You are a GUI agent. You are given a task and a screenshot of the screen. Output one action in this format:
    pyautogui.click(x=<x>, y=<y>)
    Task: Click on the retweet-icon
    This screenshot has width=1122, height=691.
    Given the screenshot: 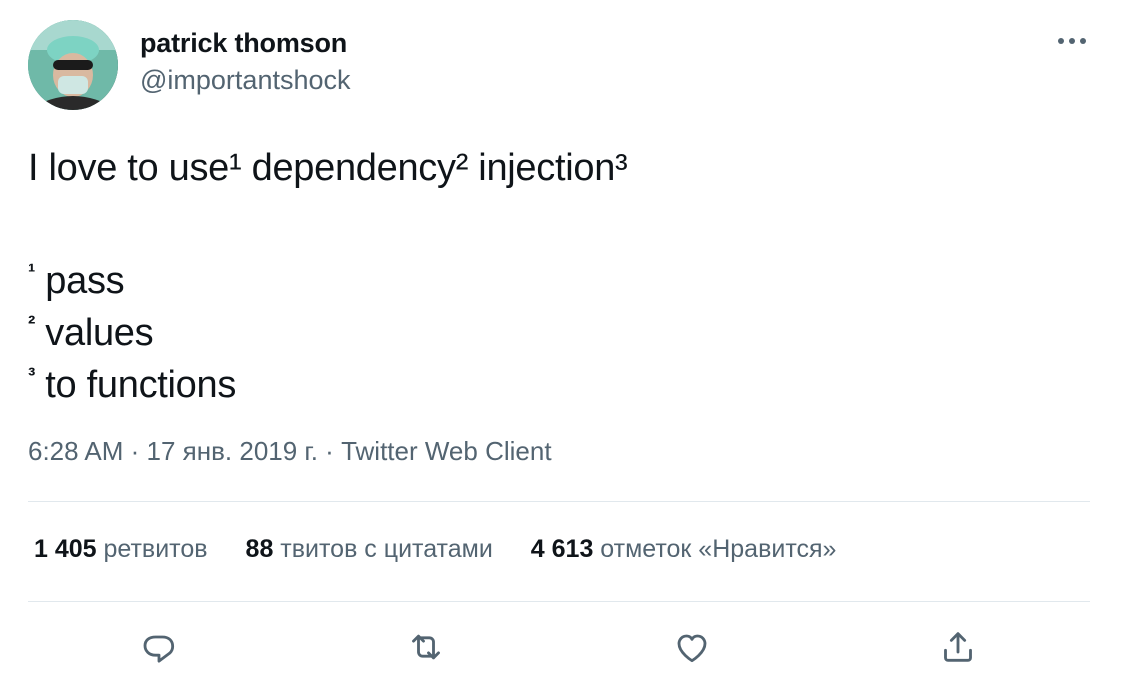 What is the action you would take?
    pyautogui.click(x=426, y=647)
    